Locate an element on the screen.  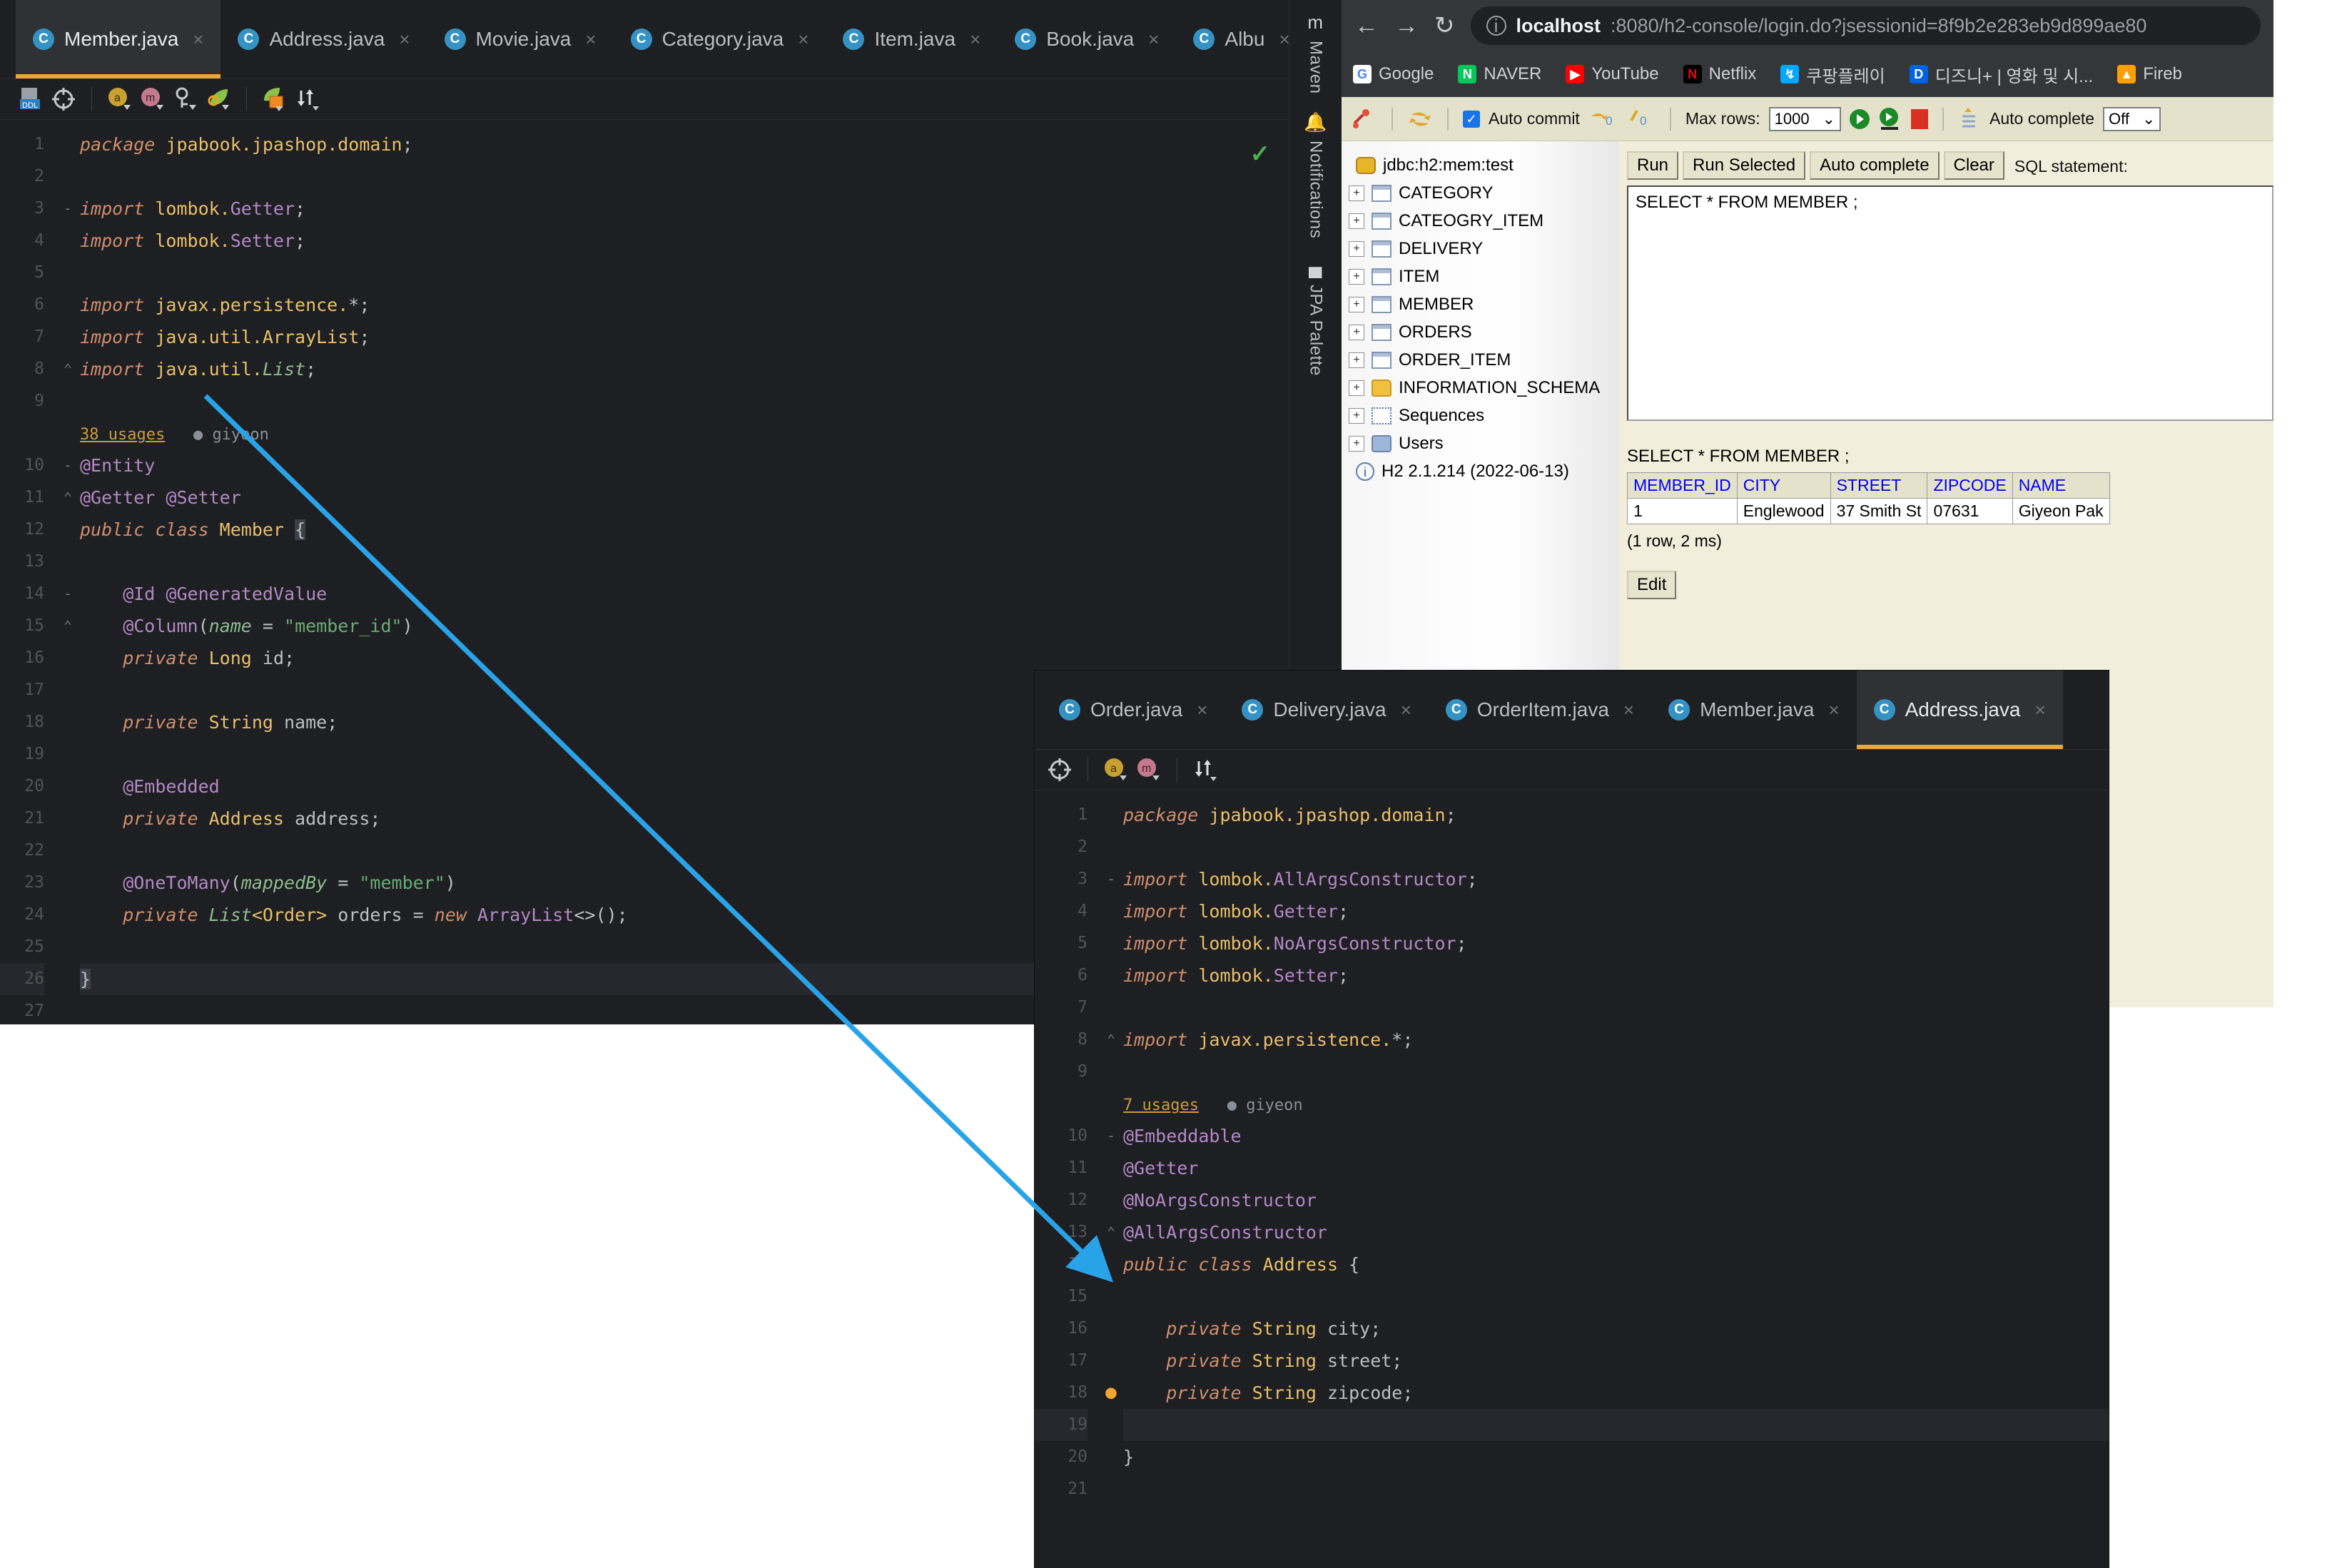
editor-tab-order-java: C Order.java × is located at coordinates (1133, 710).